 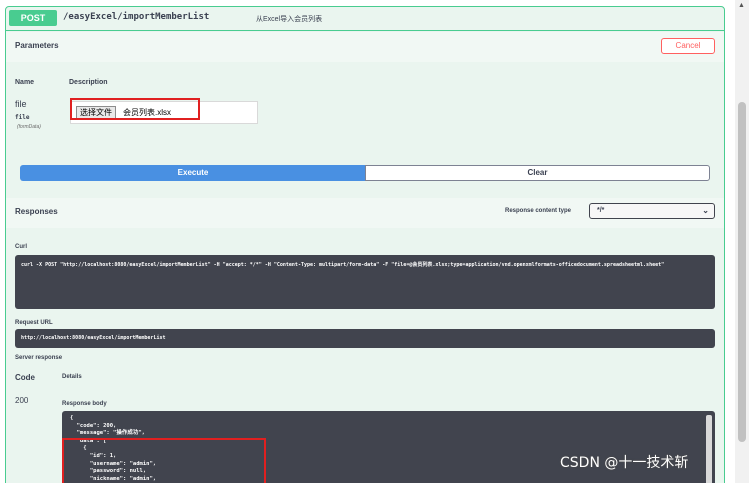 What do you see at coordinates (705, 210) in the screenshot?
I see `chevron-down-icon: ⌄` at bounding box center [705, 210].